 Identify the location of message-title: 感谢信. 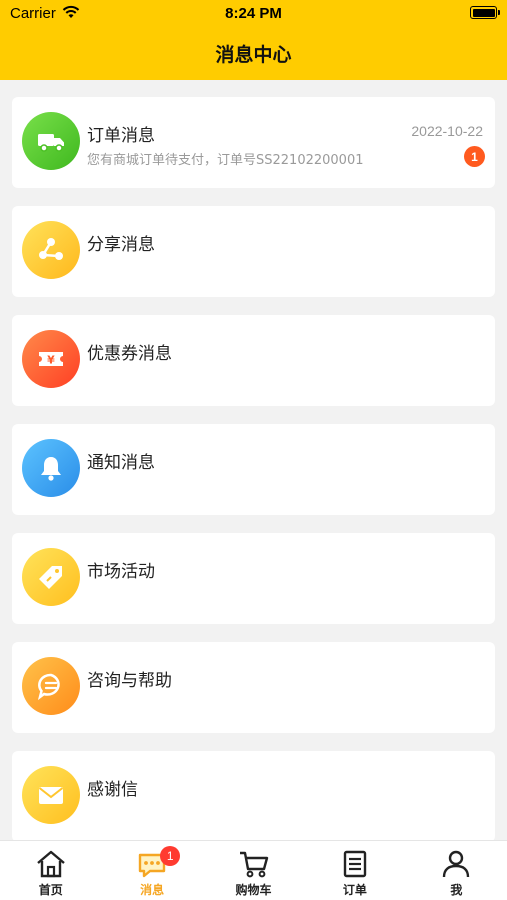
(112, 790).